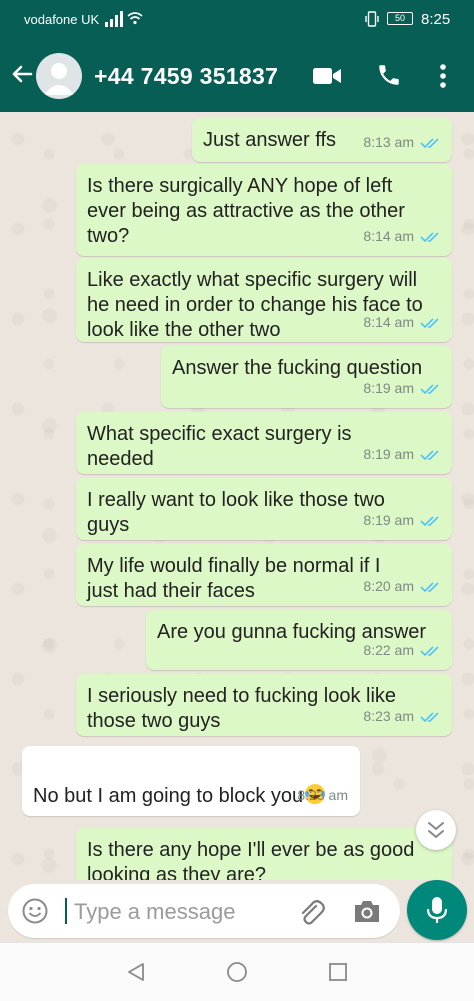 This screenshot has height=1001, width=474. Describe the element at coordinates (311, 912) in the screenshot. I see `paperclip-icon` at that location.